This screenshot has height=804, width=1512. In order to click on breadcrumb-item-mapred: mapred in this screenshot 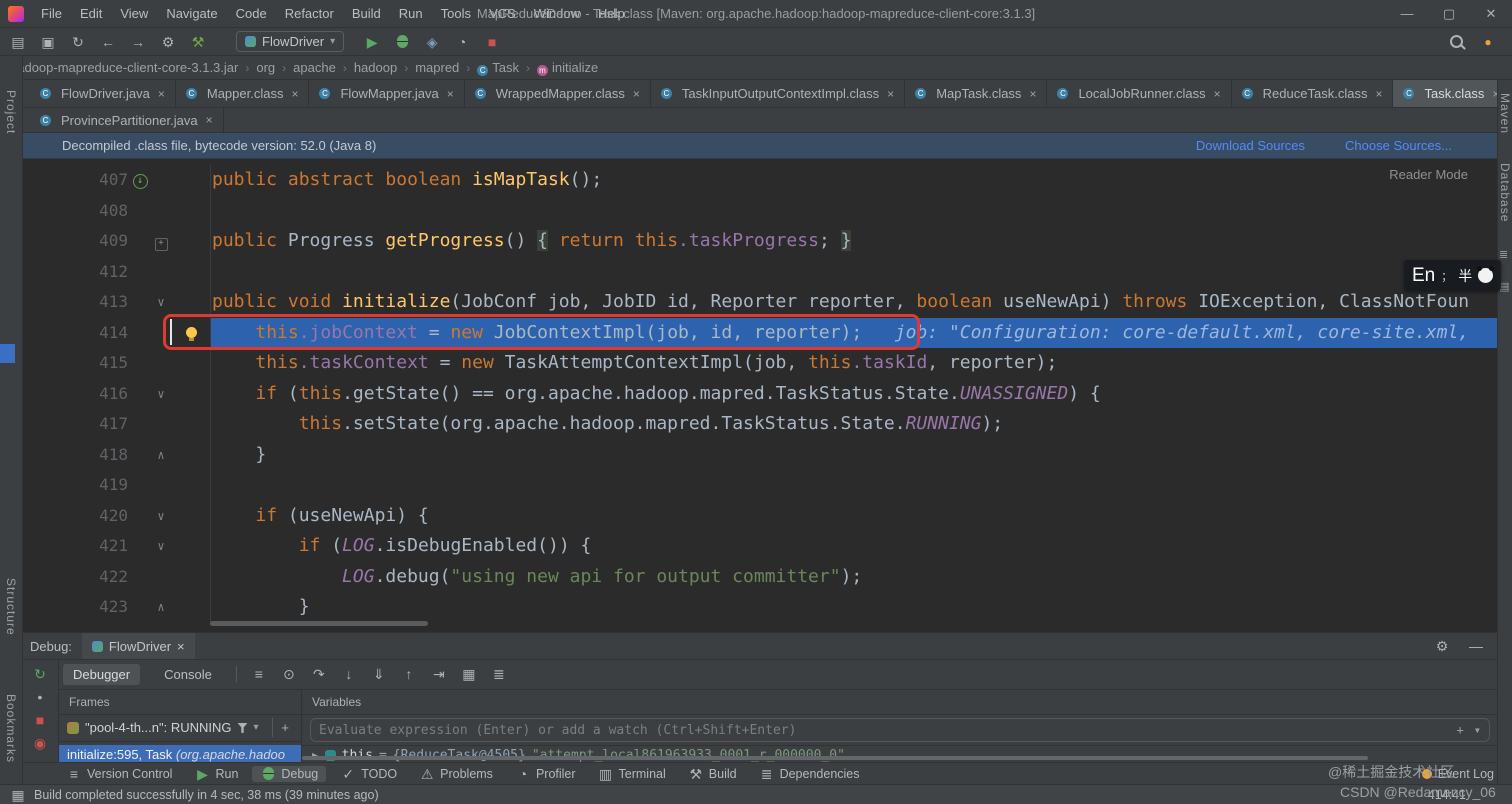, I will do `click(437, 67)`.